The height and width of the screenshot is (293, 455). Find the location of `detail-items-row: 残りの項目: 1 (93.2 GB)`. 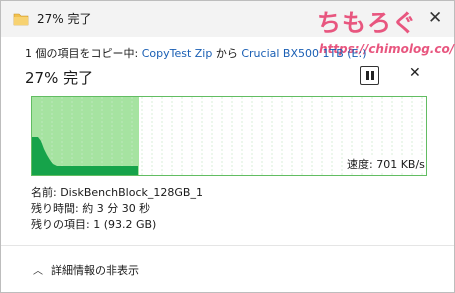

detail-items-row: 残りの項目: 1 (93.2 GB) is located at coordinates (117, 225).